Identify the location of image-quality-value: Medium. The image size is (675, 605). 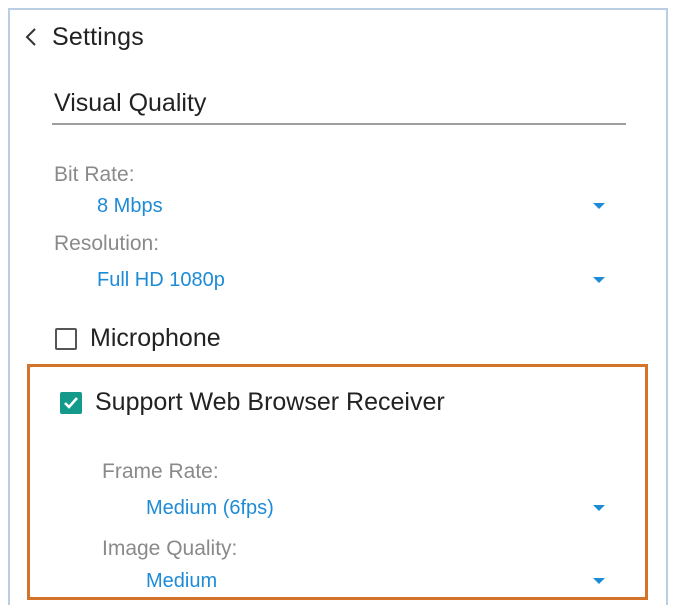
(182, 580).